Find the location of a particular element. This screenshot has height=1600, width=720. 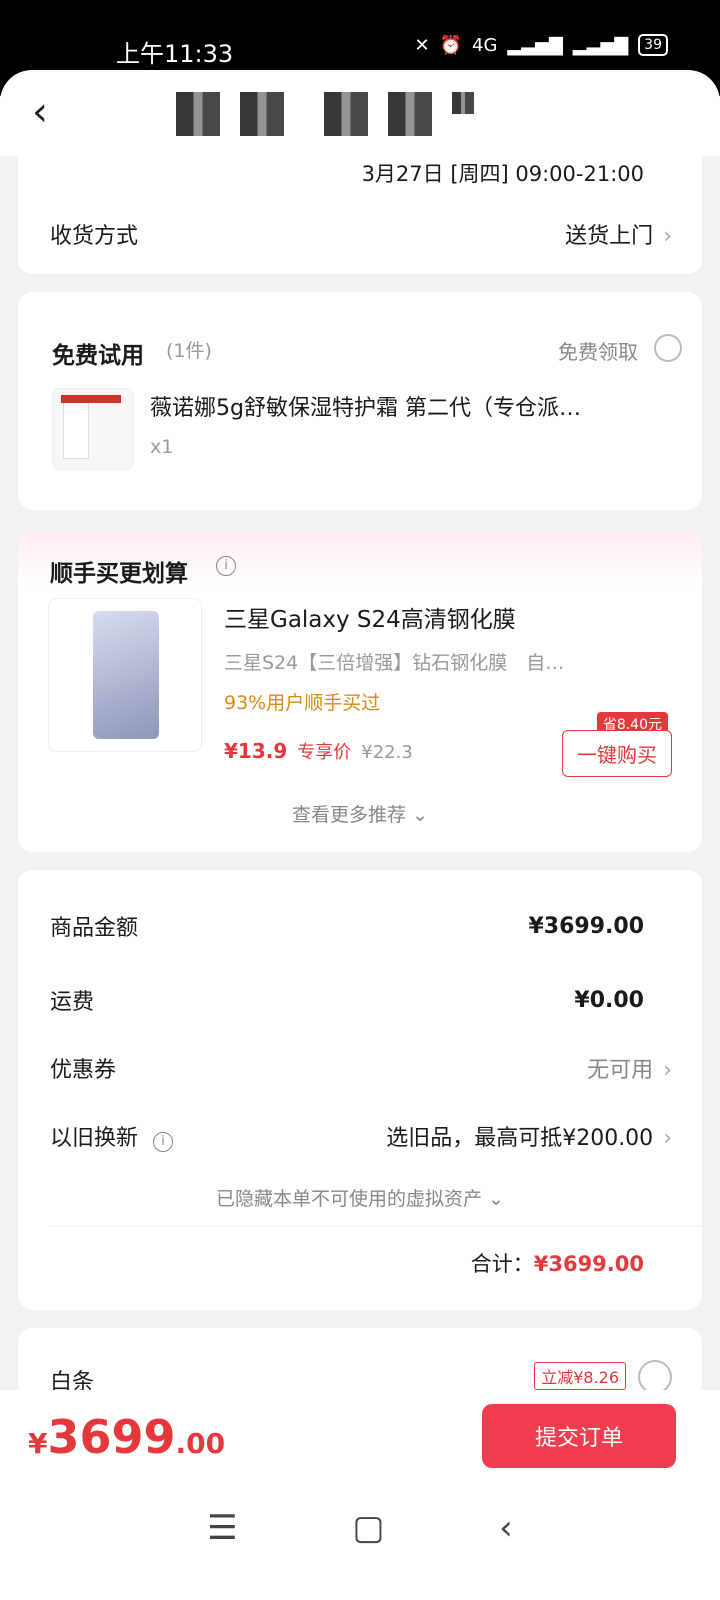

reco-price-label: 专享价 is located at coordinates (324, 752).